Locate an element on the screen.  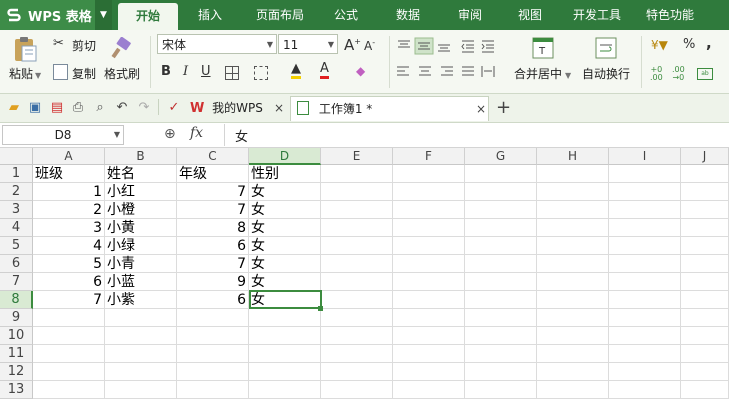
cell-f2 is located at coordinates (429, 192).